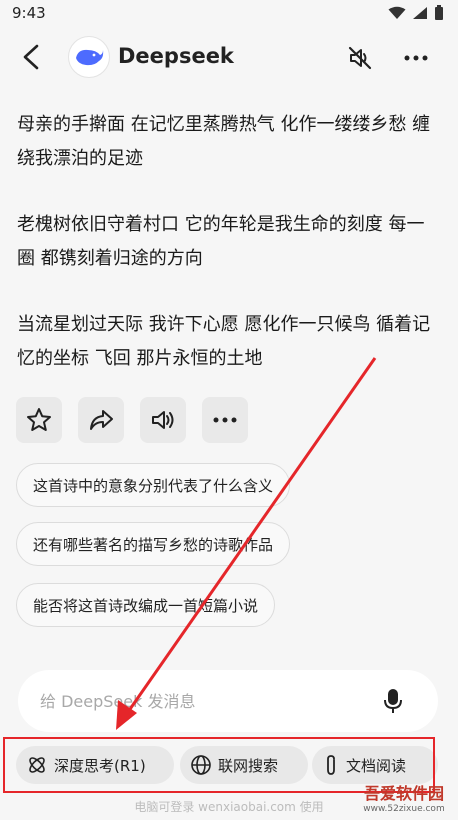 This screenshot has height=820, width=458. I want to click on favorite-button, so click(39, 420).